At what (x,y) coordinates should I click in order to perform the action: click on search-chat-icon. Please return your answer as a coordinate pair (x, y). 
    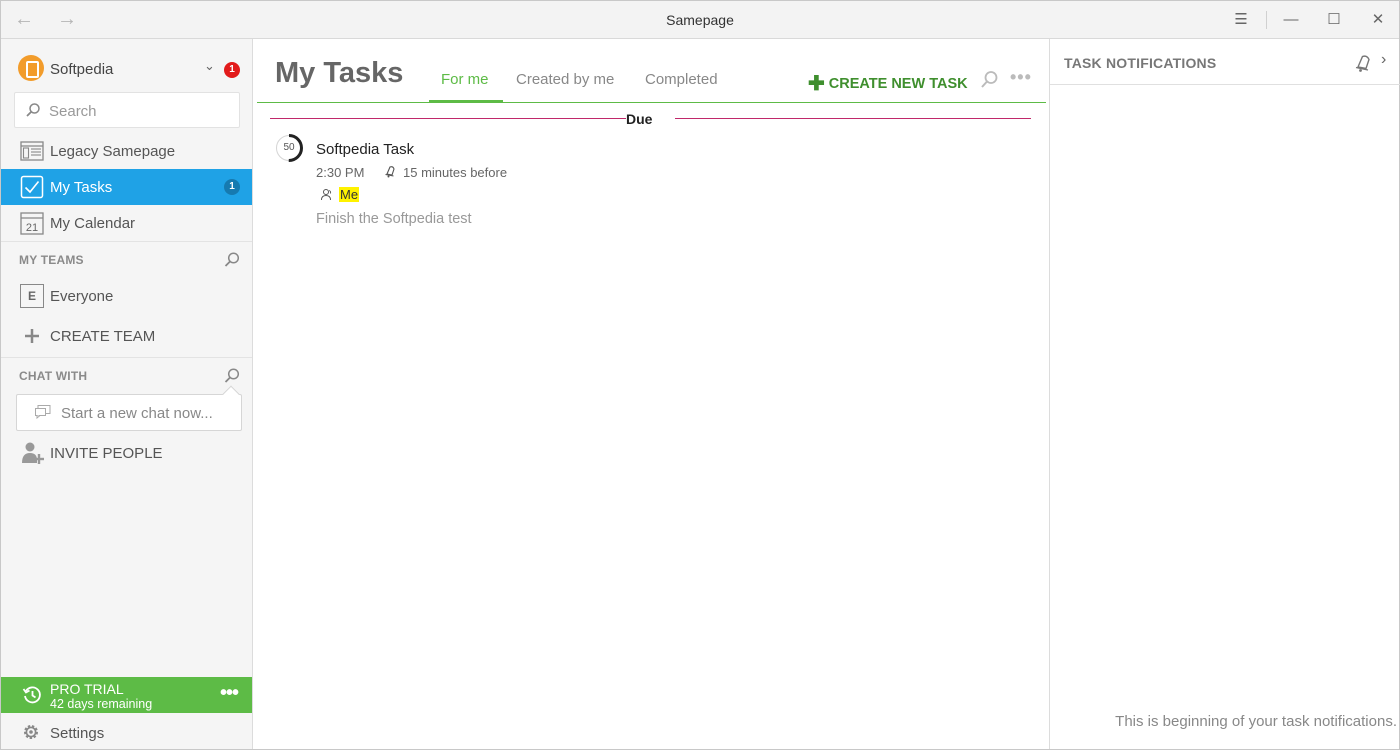
    Looking at the image, I should click on (232, 376).